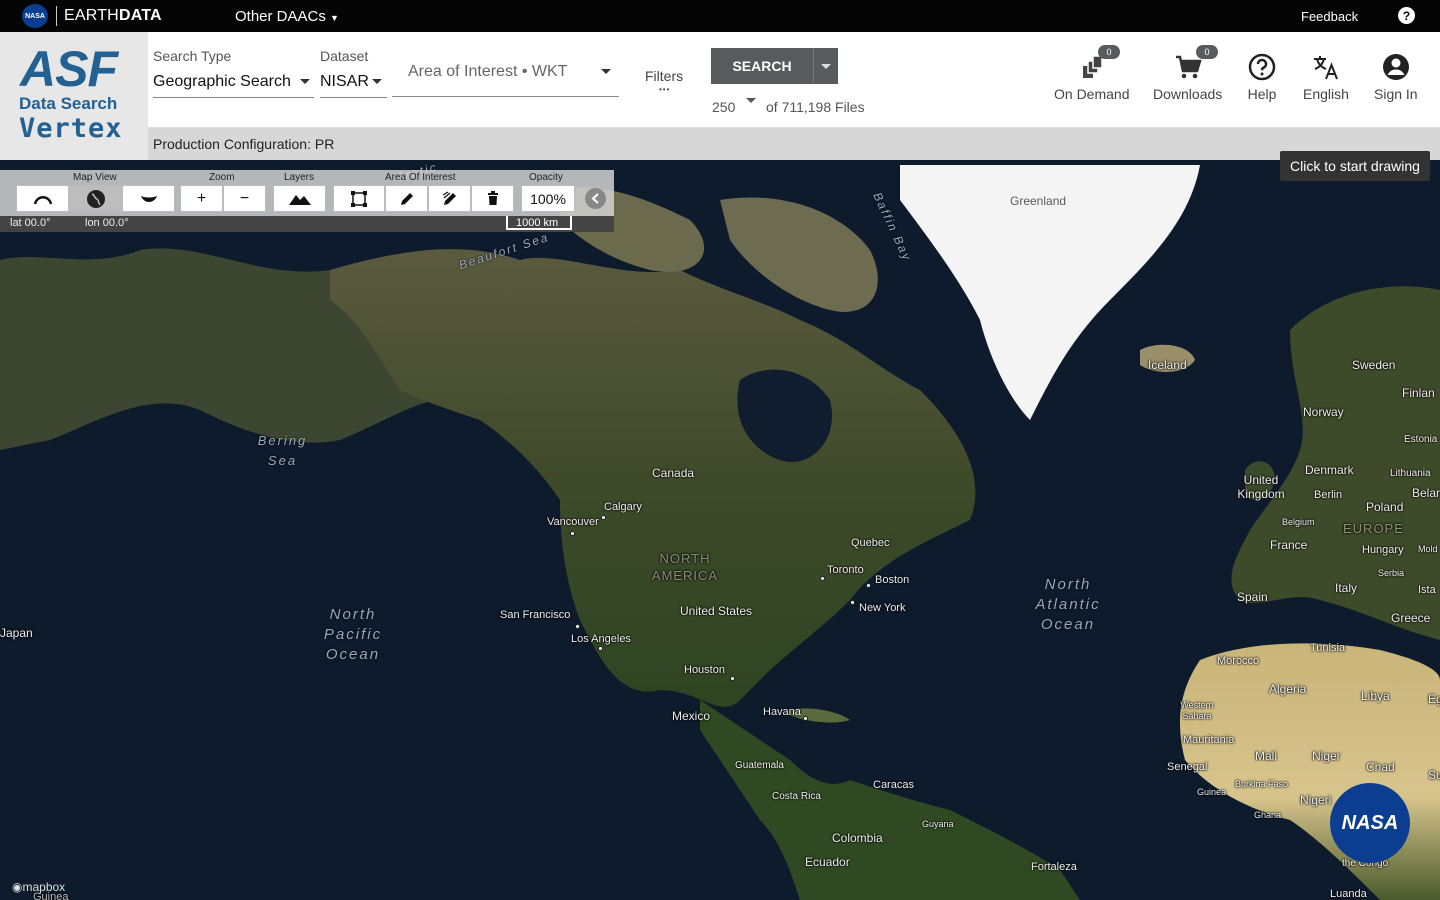  What do you see at coordinates (573, 522) in the screenshot?
I see `map-label: Vancouver` at bounding box center [573, 522].